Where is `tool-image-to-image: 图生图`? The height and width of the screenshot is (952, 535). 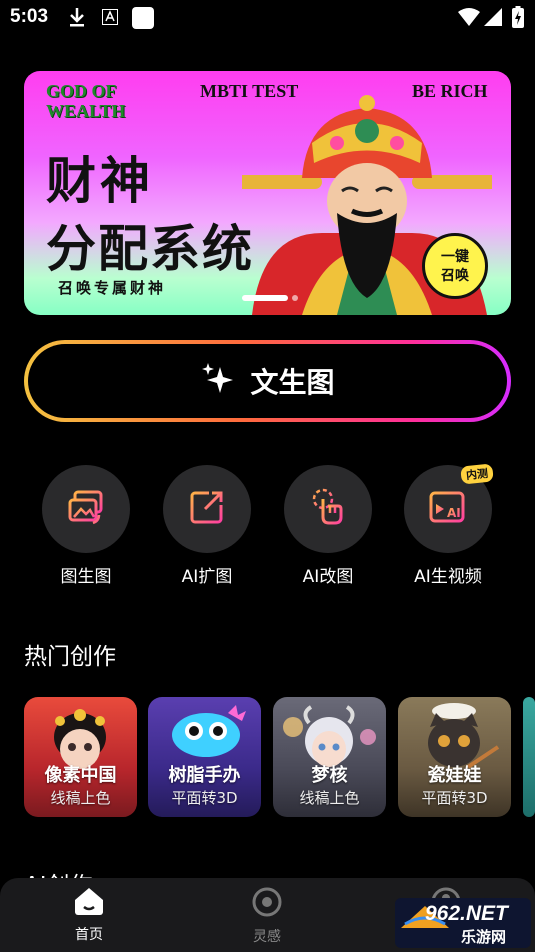 tool-image-to-image: 图生图 is located at coordinates (86, 526).